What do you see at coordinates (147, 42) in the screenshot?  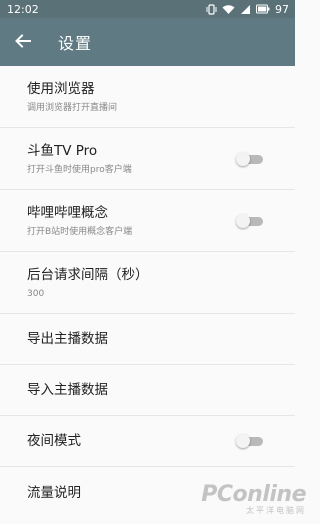 I see `app-bar: 设置` at bounding box center [147, 42].